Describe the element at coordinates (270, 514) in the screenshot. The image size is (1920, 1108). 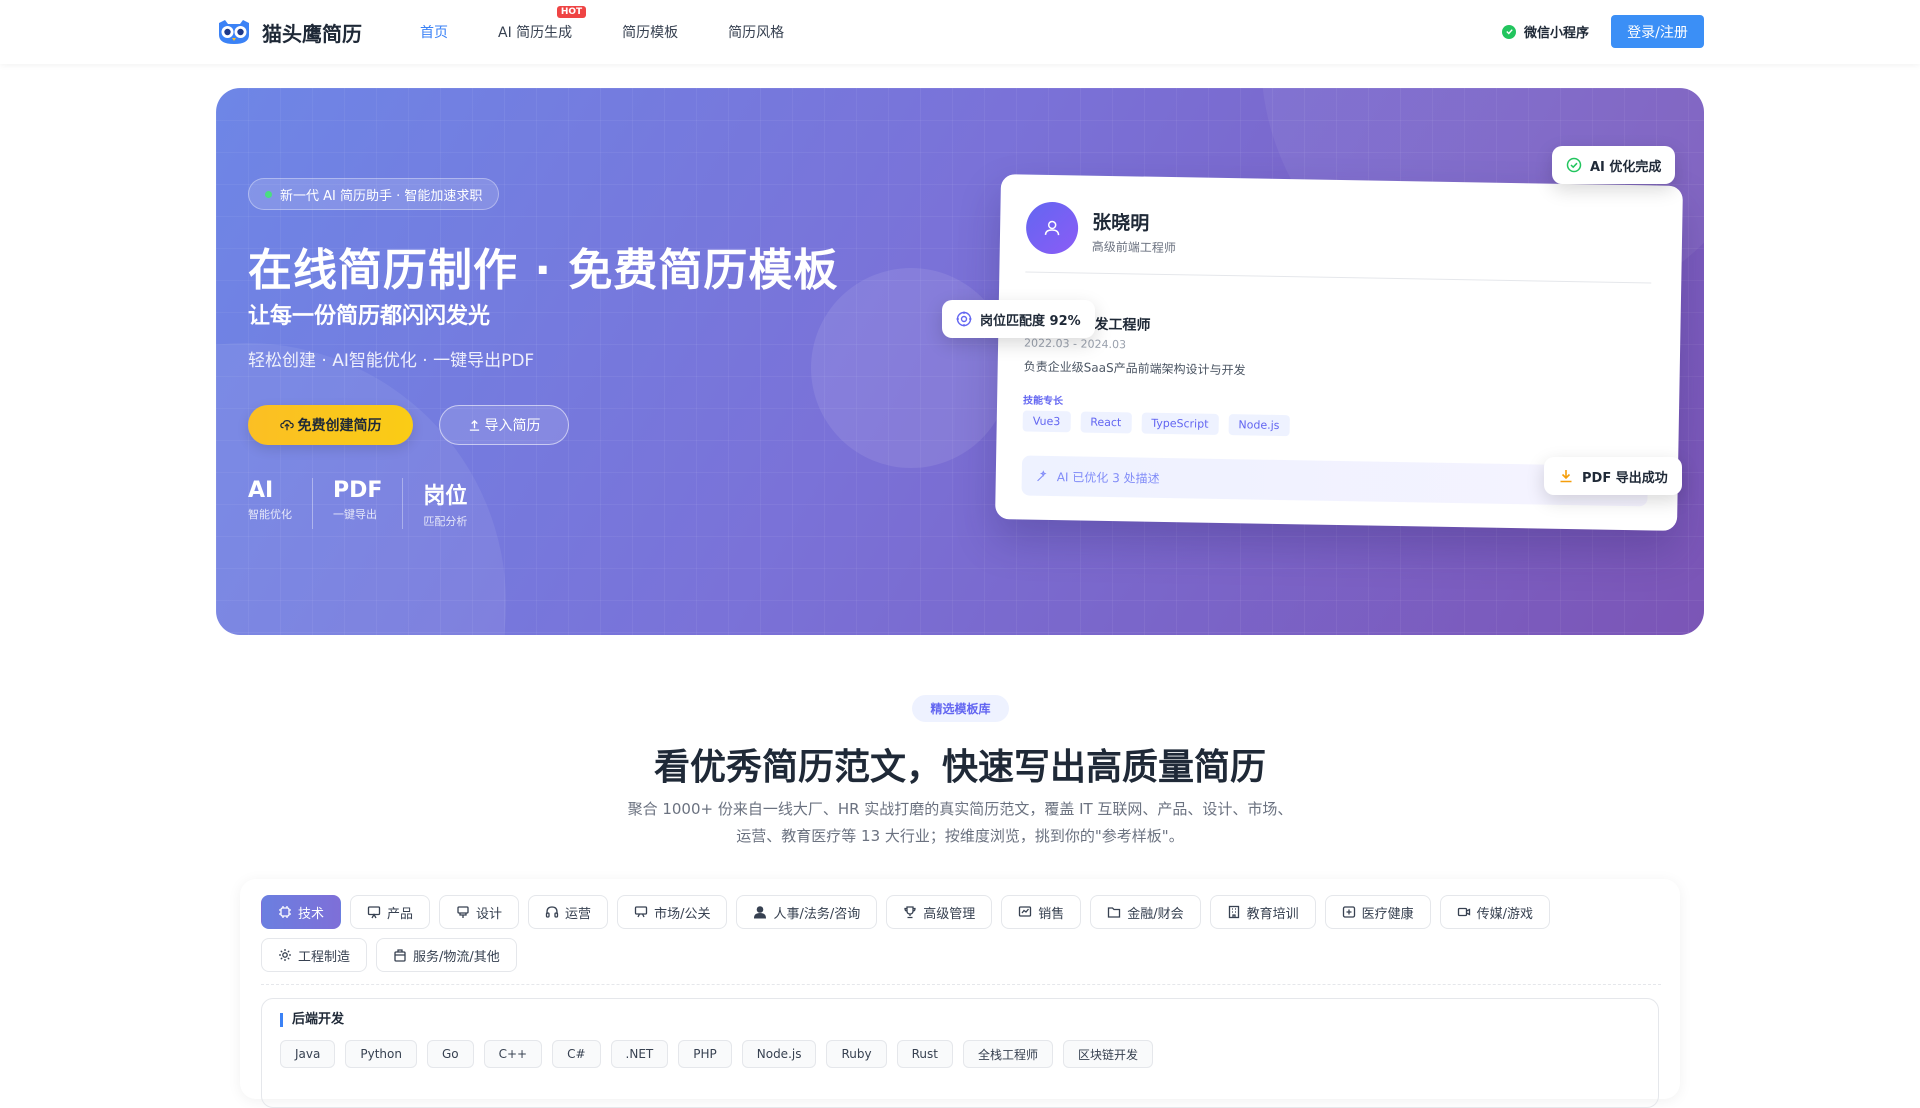
I see `stat-label: 智能优化` at that location.